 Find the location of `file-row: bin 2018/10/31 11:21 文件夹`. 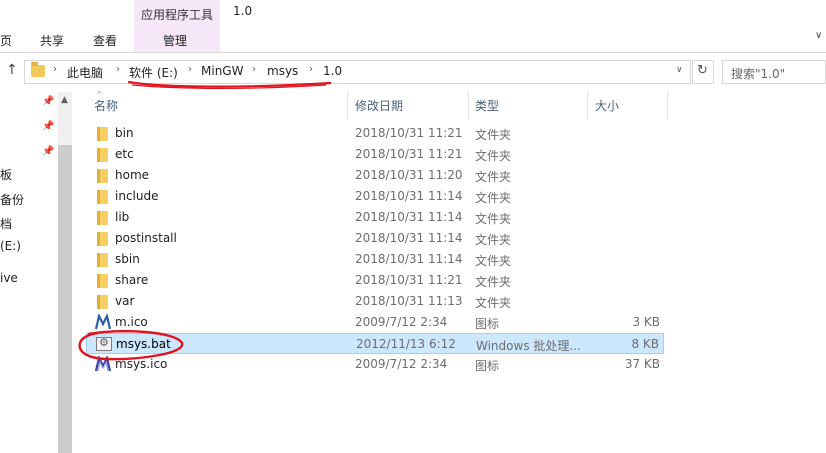

file-row: bin 2018/10/31 11:21 文件夹 is located at coordinates (375, 133).